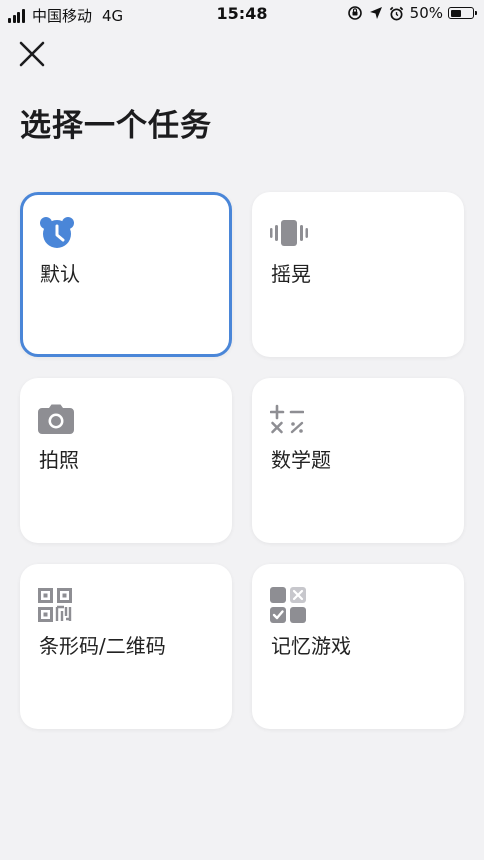  I want to click on task-label: 摇晃, so click(291, 274).